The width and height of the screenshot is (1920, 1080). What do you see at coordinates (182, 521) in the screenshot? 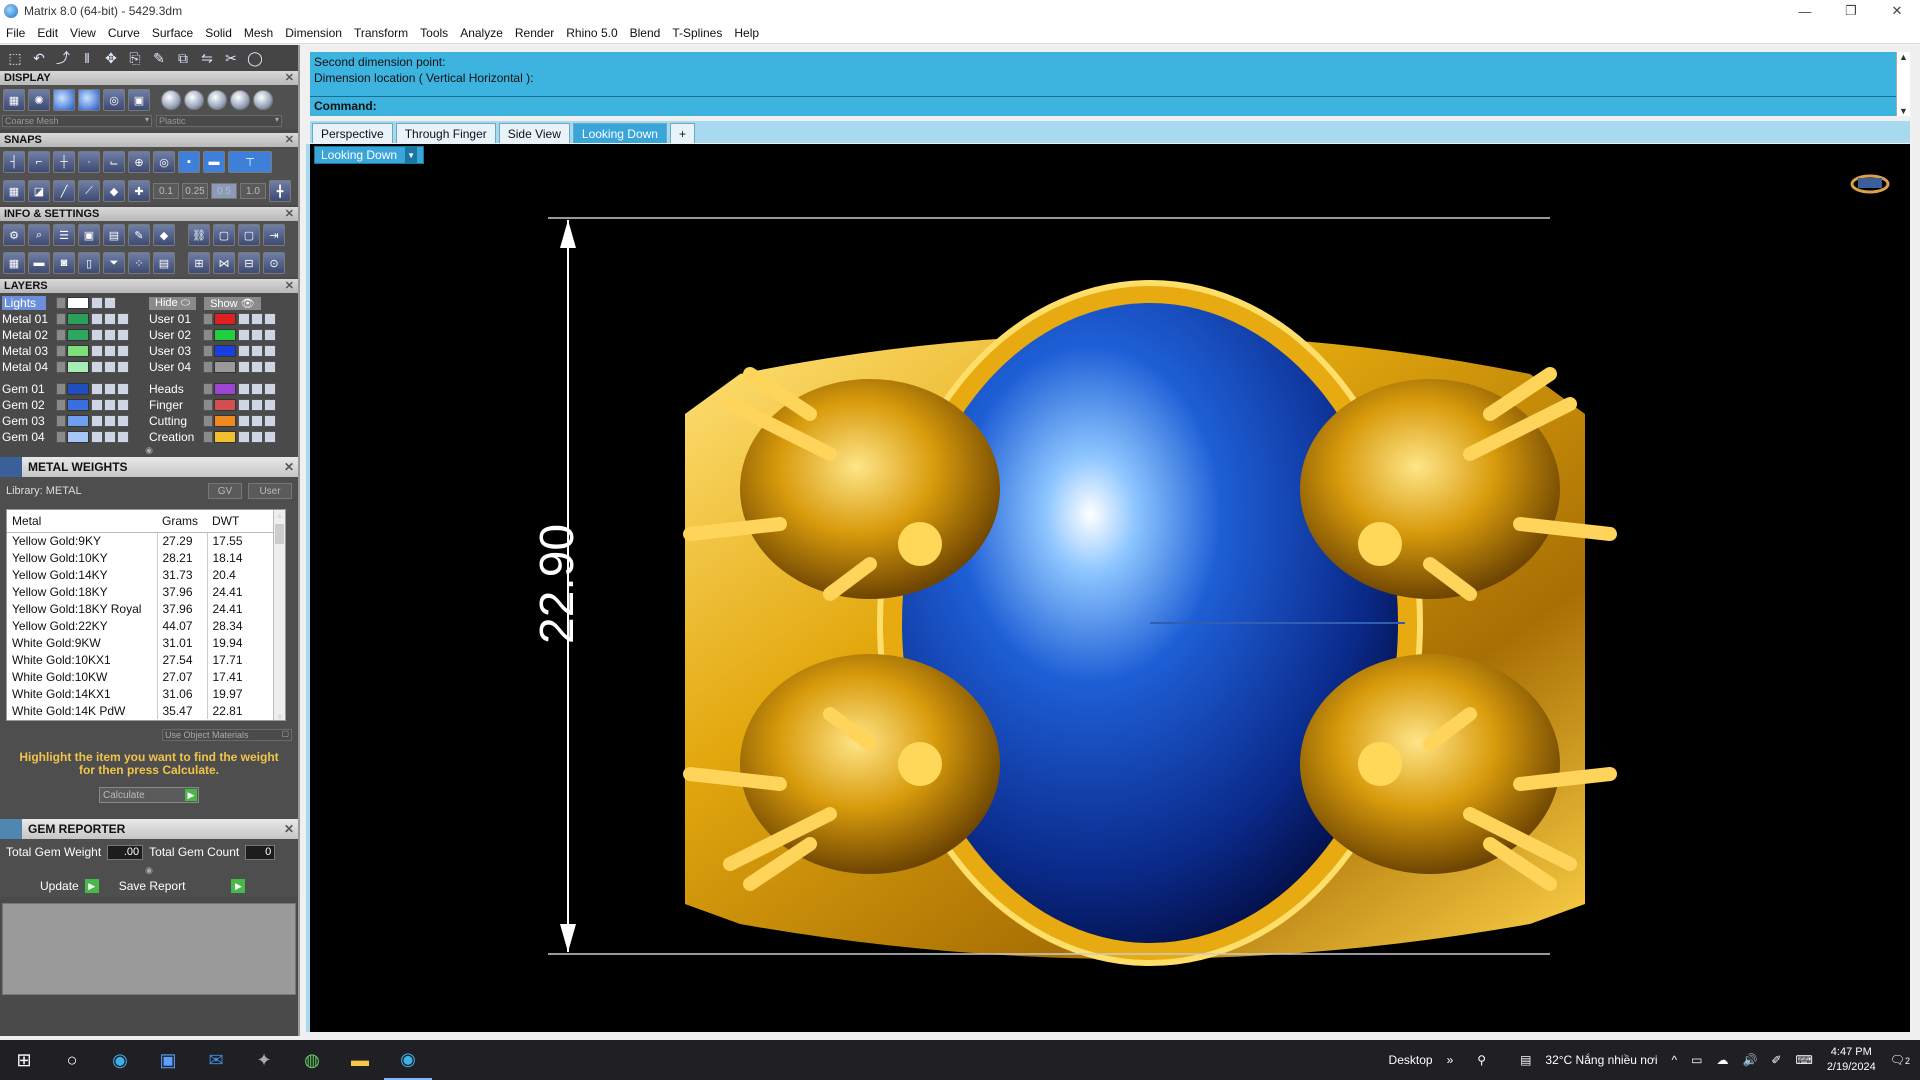
I see `grams-column-header: Grams` at bounding box center [182, 521].